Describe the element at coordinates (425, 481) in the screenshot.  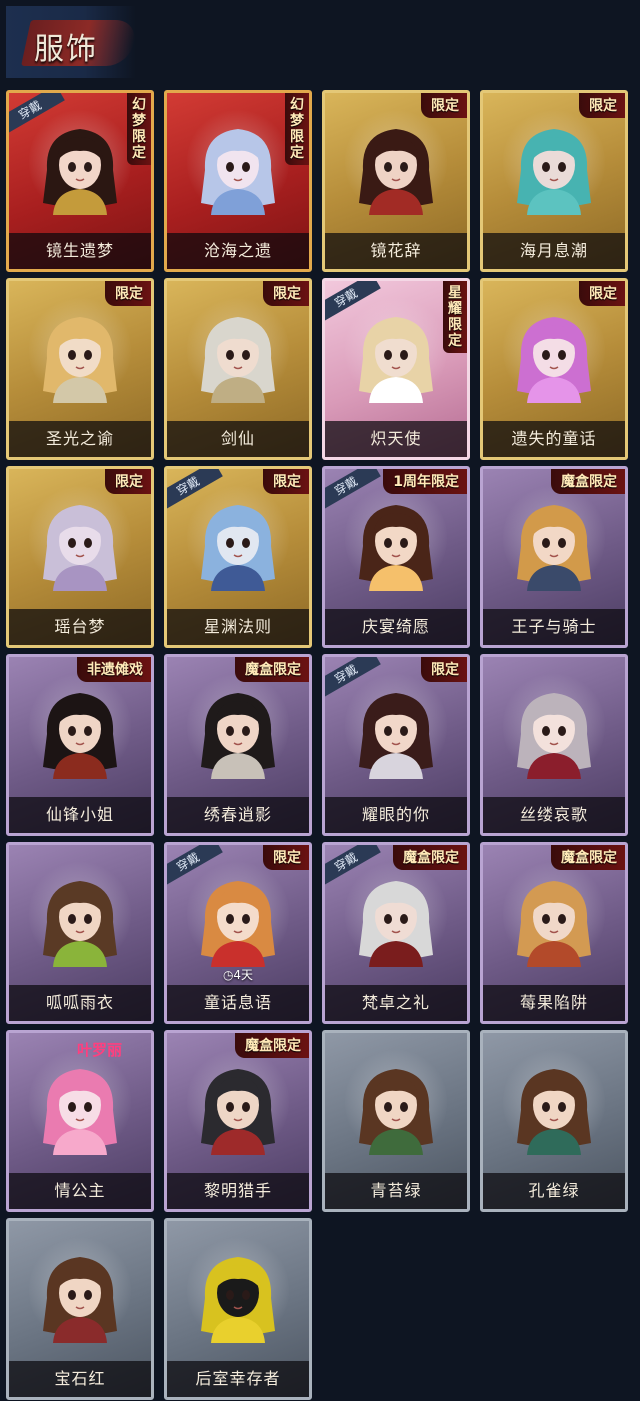
I see `limited-badge: 1周年限定` at that location.